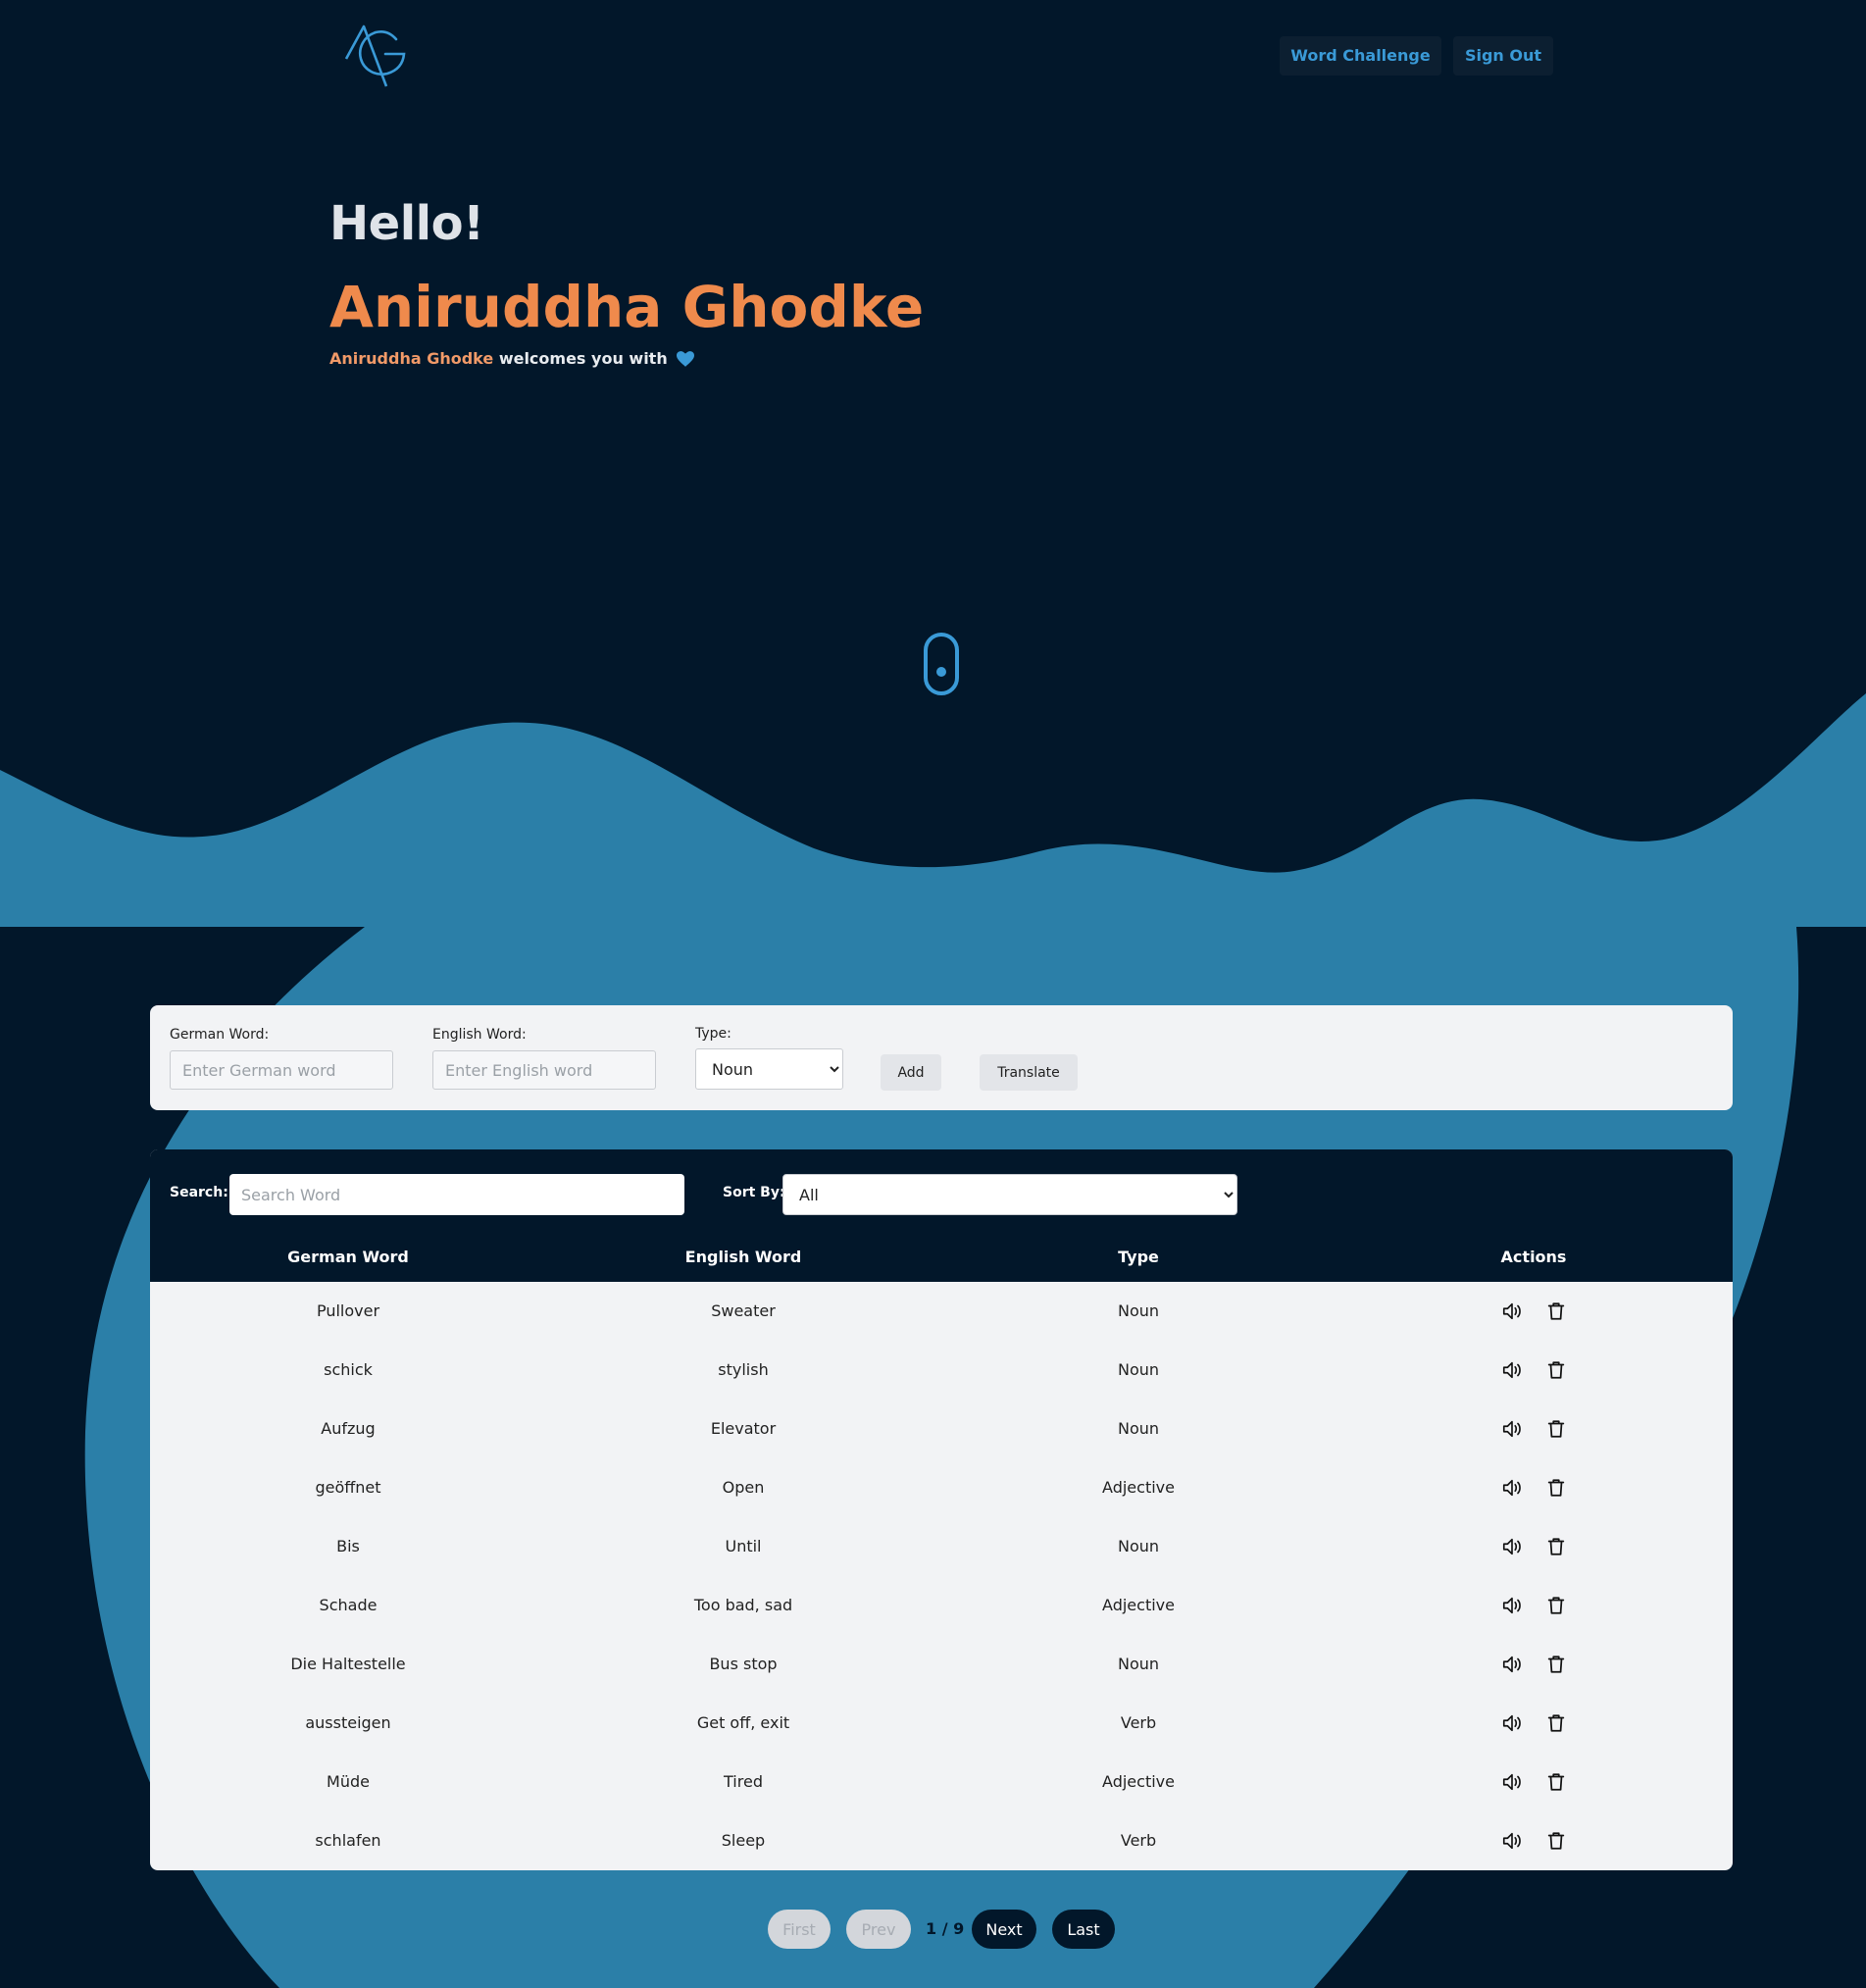  What do you see at coordinates (686, 359) in the screenshot?
I see `heart-icon` at bounding box center [686, 359].